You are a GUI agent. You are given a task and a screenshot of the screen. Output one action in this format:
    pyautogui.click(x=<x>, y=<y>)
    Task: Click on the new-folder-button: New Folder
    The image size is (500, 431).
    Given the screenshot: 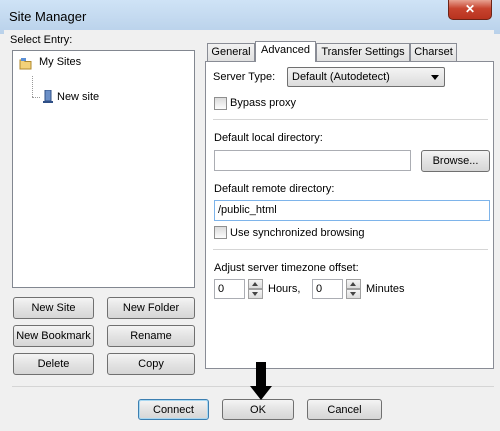 What is the action you would take?
    pyautogui.click(x=151, y=308)
    